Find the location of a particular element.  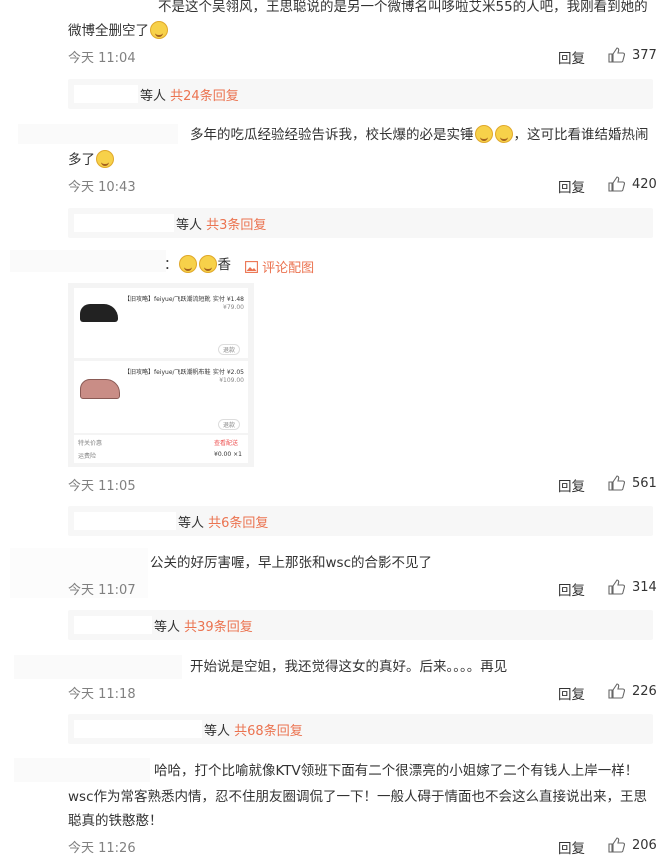

comment-text-line: ，这可比看谁结婚热闹 is located at coordinates (581, 135).